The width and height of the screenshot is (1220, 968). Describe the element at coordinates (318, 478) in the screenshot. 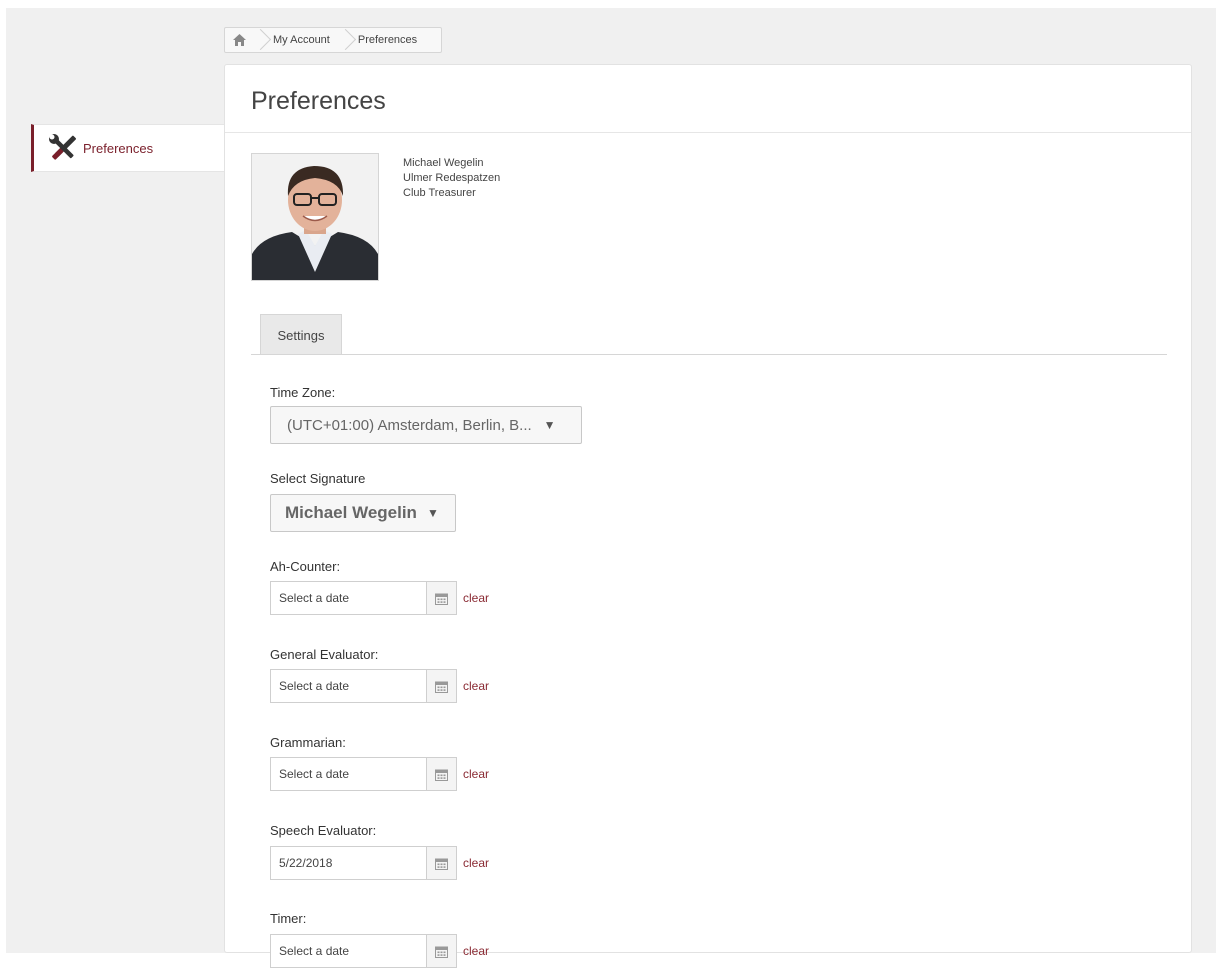

I see `signature-label: Select Signature` at that location.